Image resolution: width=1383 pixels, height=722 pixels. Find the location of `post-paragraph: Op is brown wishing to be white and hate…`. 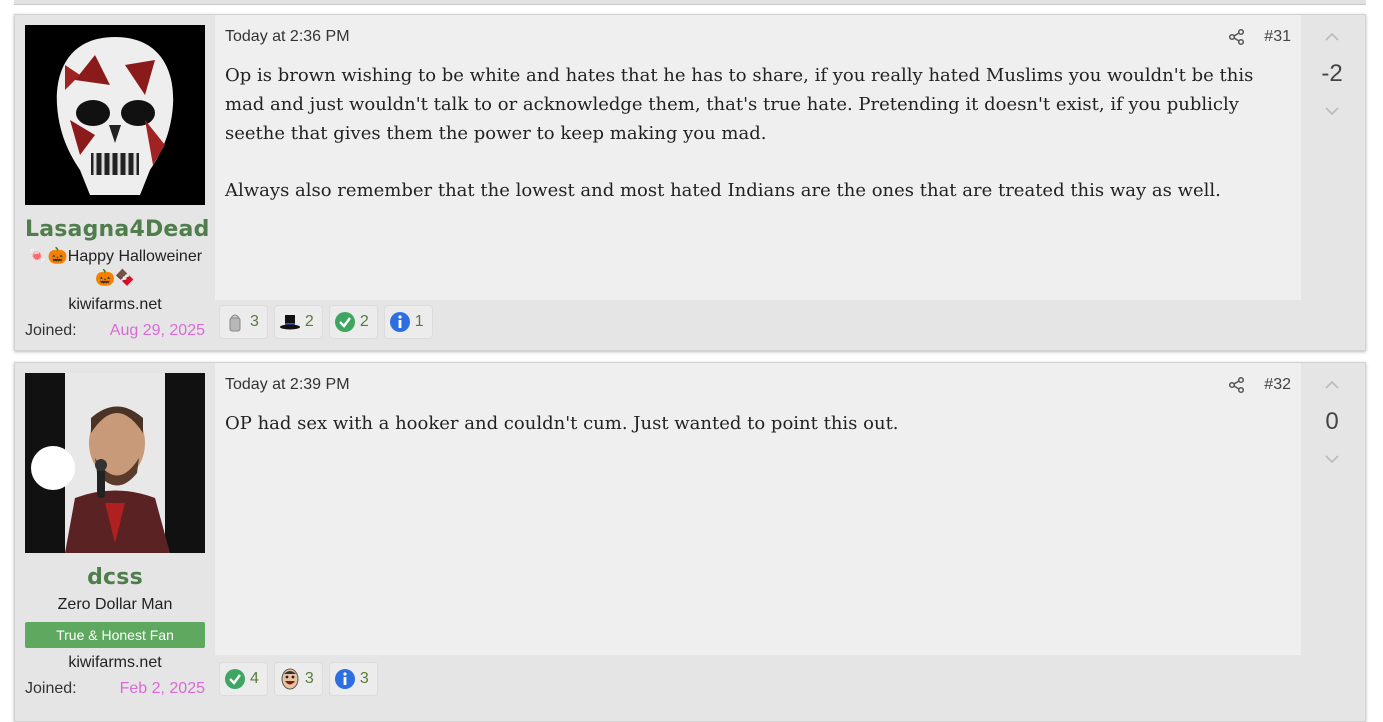

post-paragraph: Op is brown wishing to be white and hate… is located at coordinates (739, 104).